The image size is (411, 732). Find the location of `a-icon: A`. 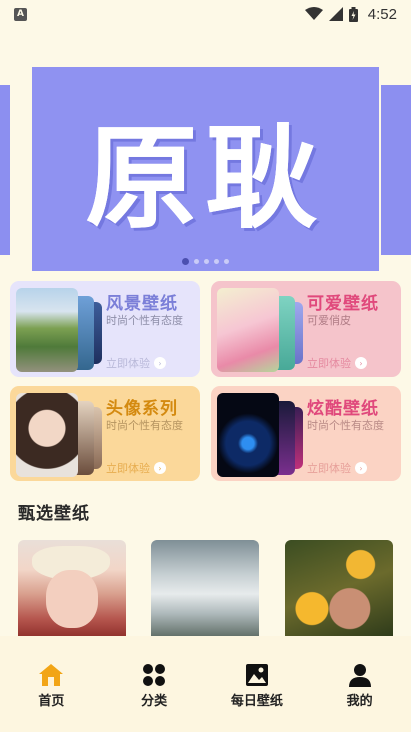

a-icon: A is located at coordinates (20, 14).